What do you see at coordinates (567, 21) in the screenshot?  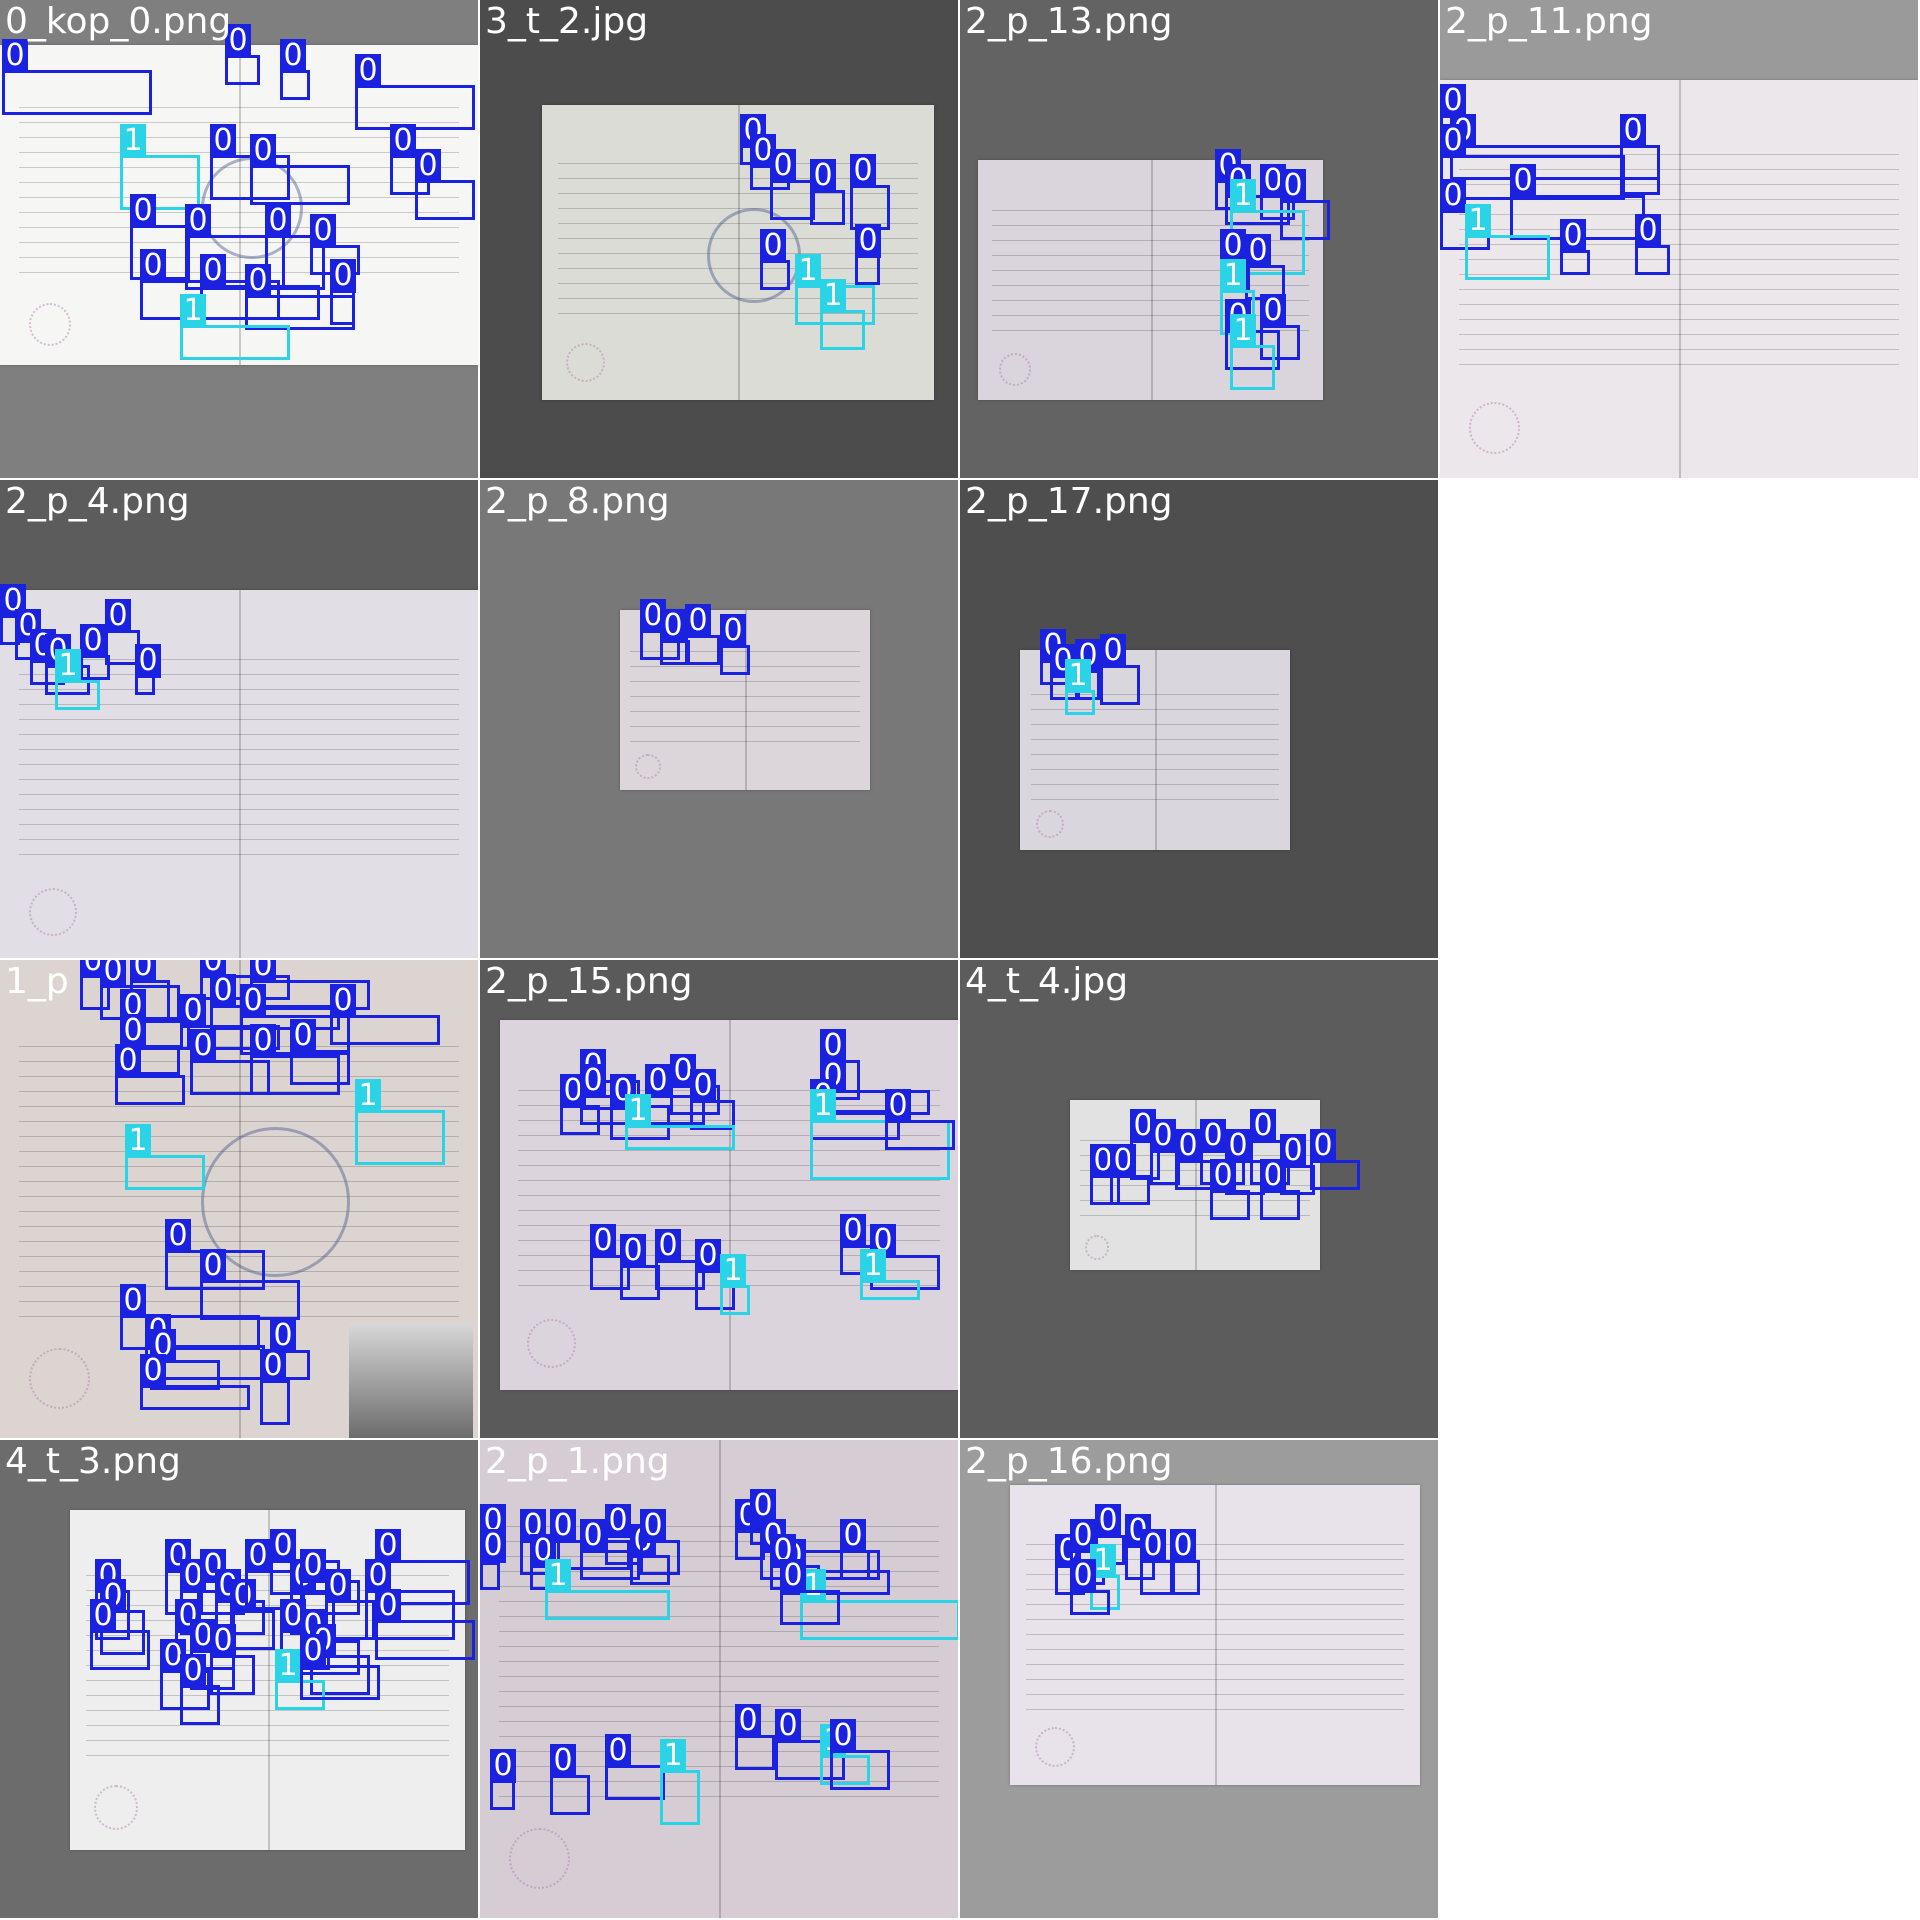 I see `tile-filename-label: 3_t_2.jpg` at bounding box center [567, 21].